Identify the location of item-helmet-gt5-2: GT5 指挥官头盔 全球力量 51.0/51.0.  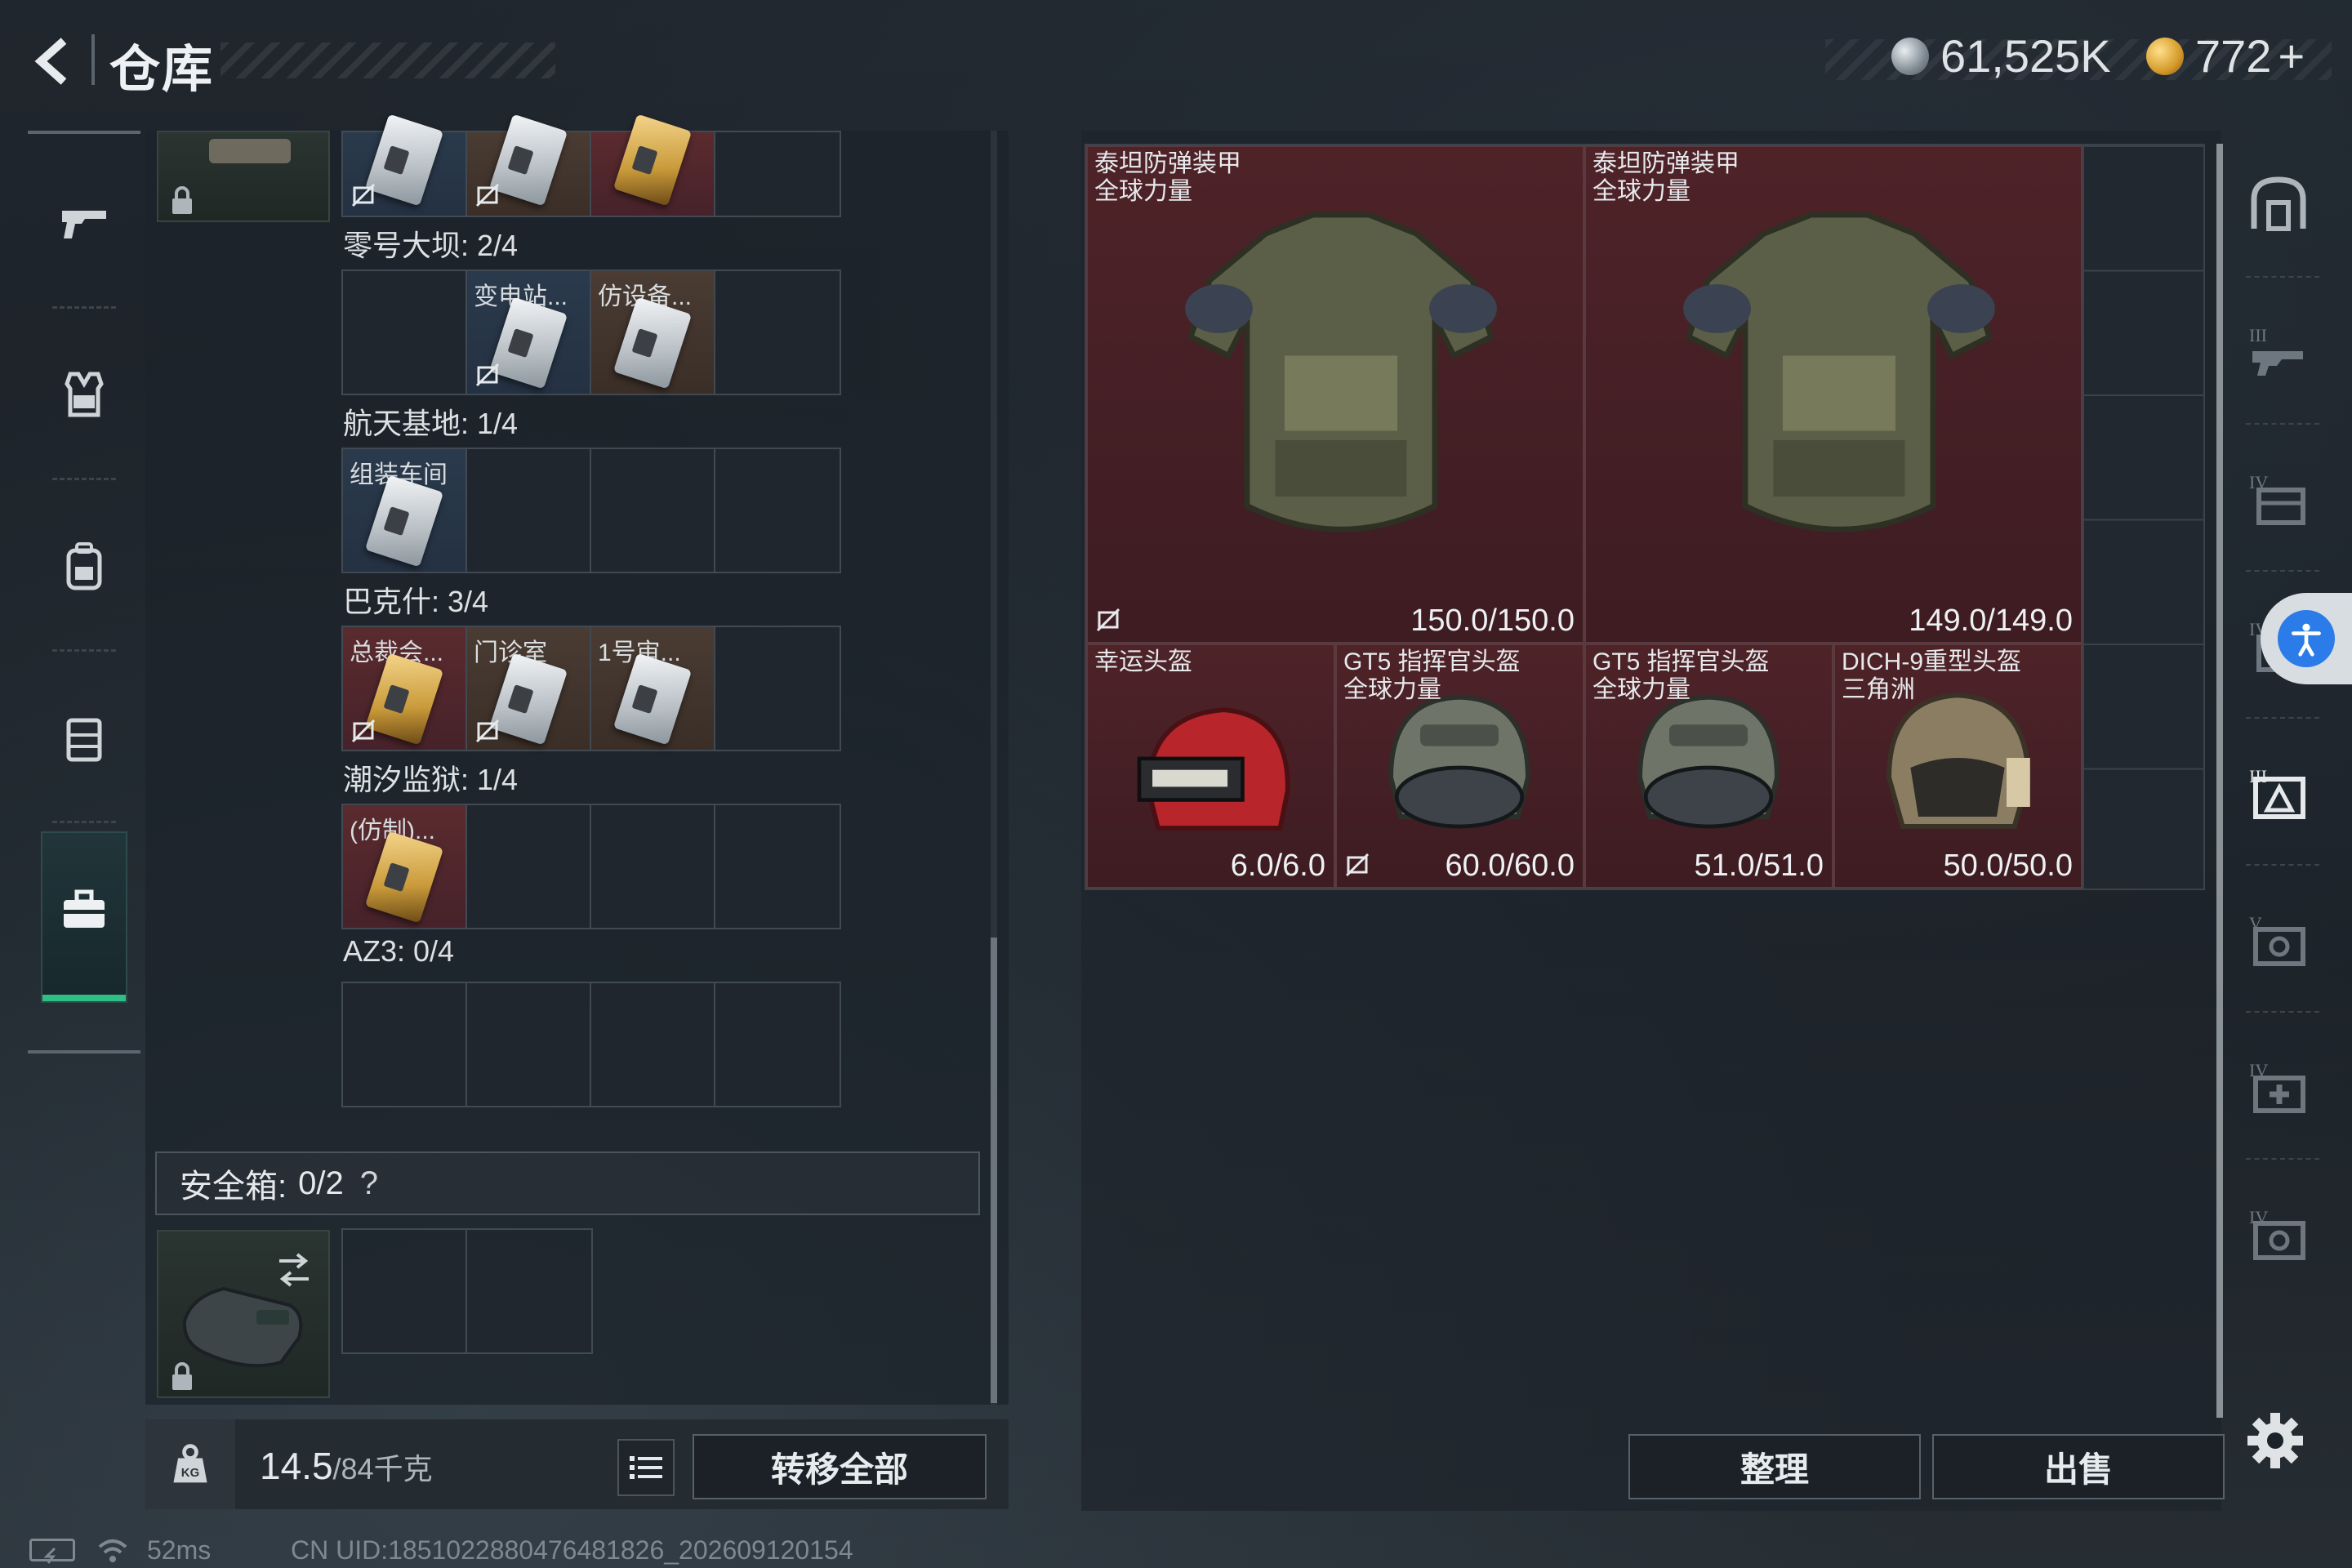
(1708, 766).